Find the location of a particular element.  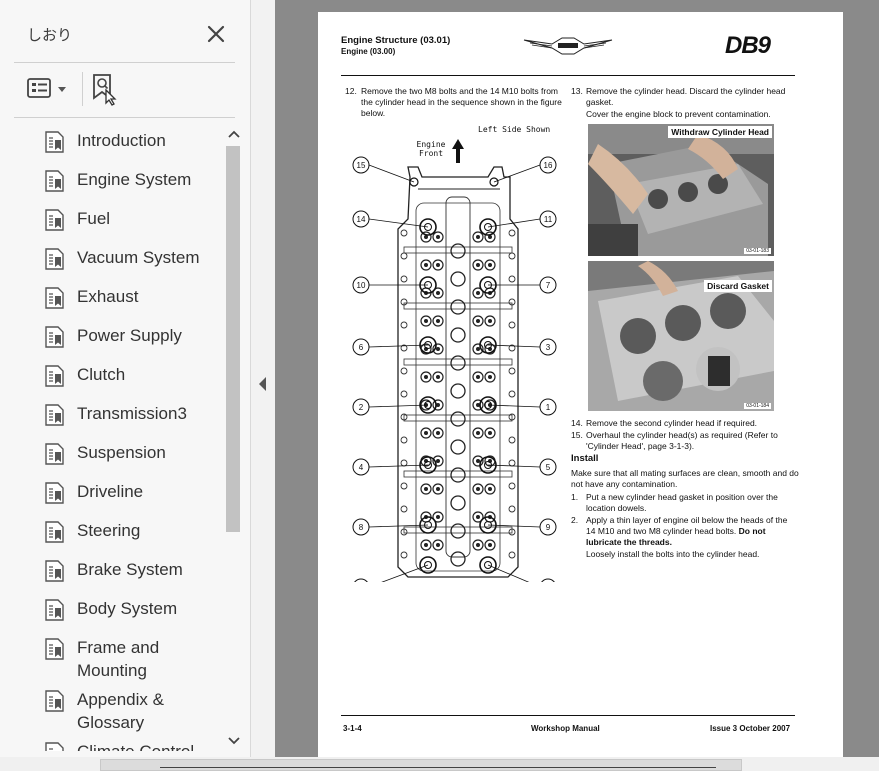

bookmark-item: Brake System is located at coordinates (132, 570).